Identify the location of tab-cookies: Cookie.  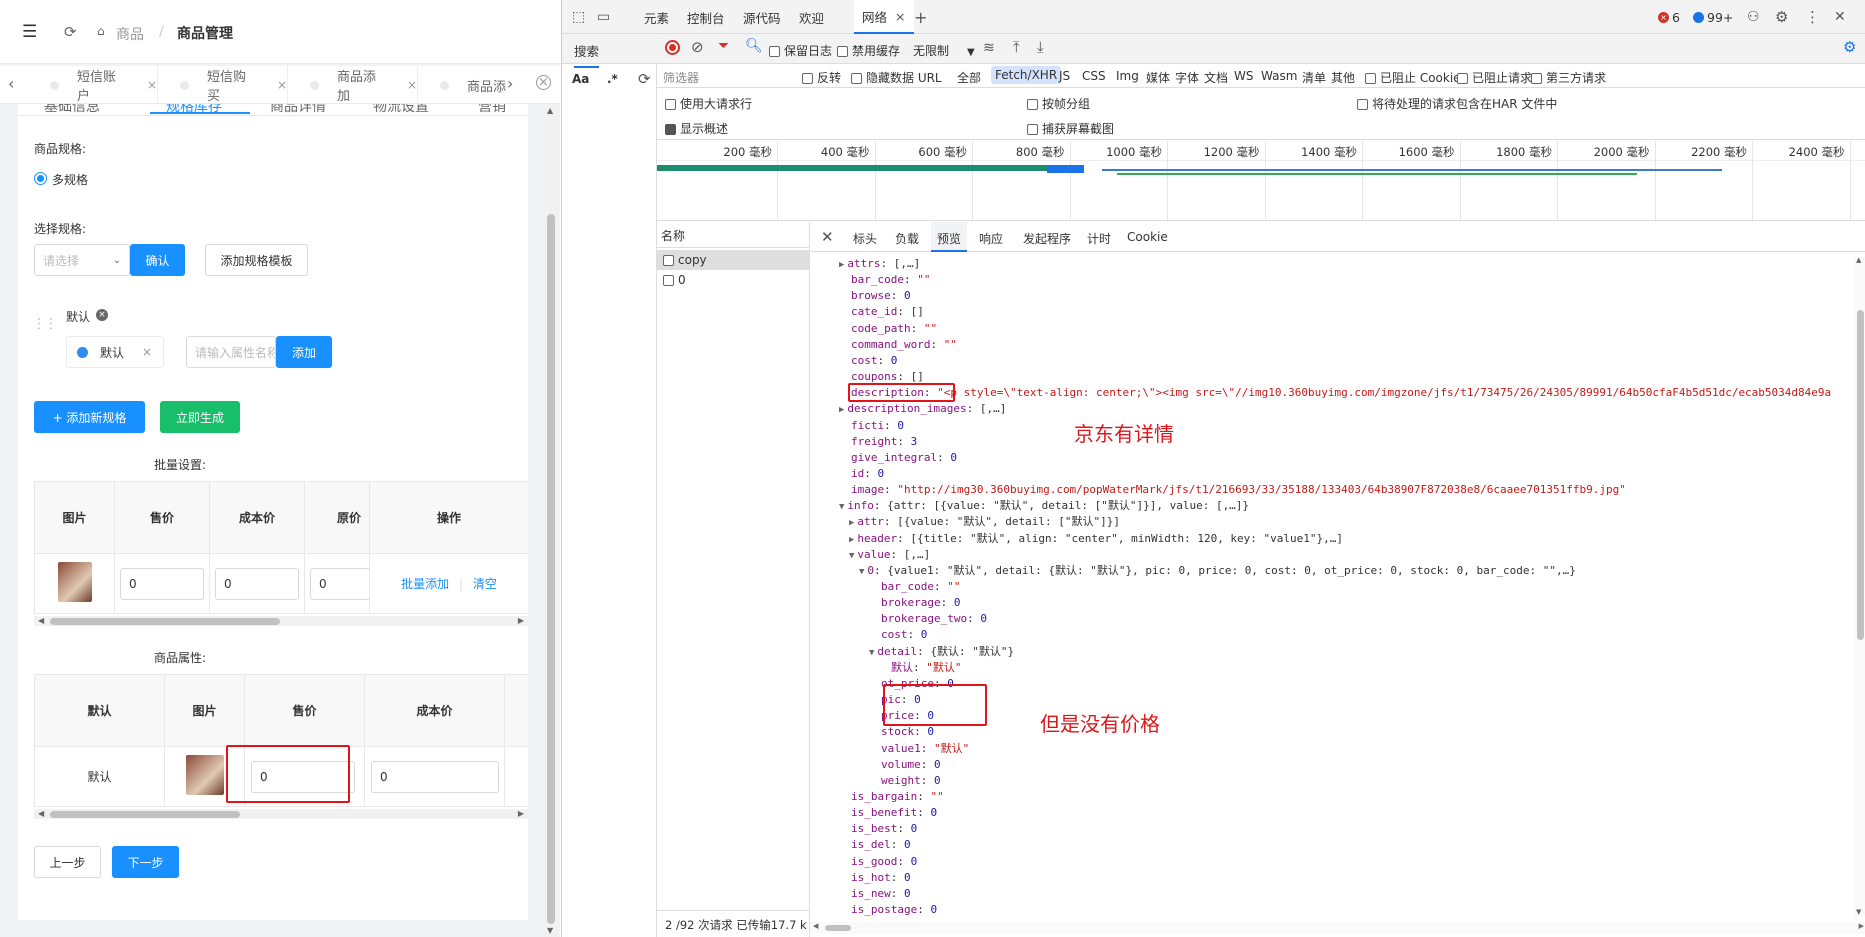
(1147, 237).